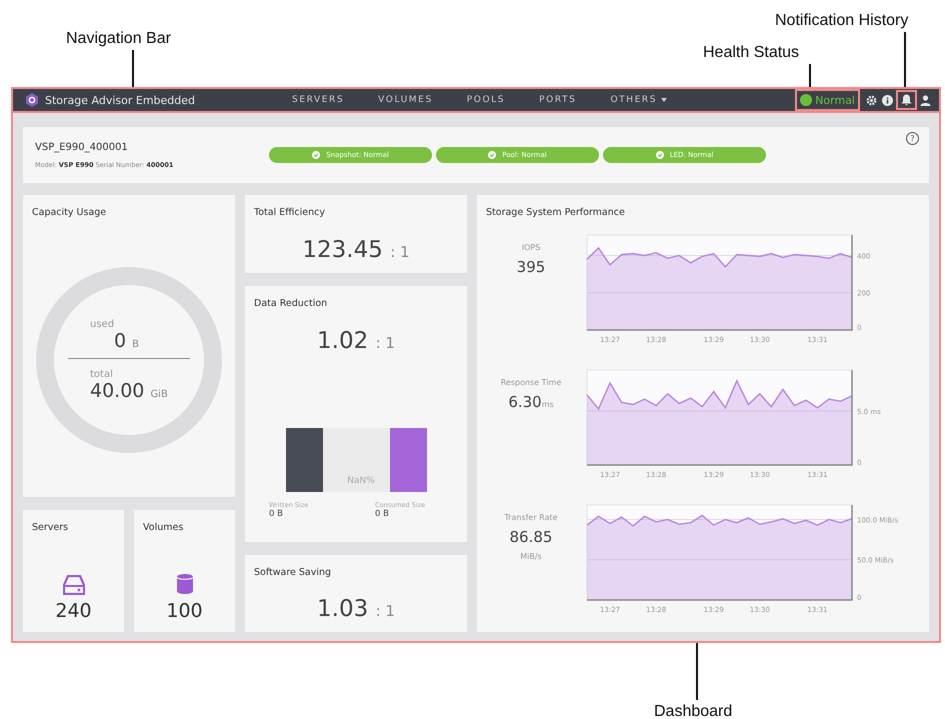 The image size is (945, 719). Describe the element at coordinates (293, 572) in the screenshot. I see `card-title: Software Saving` at that location.